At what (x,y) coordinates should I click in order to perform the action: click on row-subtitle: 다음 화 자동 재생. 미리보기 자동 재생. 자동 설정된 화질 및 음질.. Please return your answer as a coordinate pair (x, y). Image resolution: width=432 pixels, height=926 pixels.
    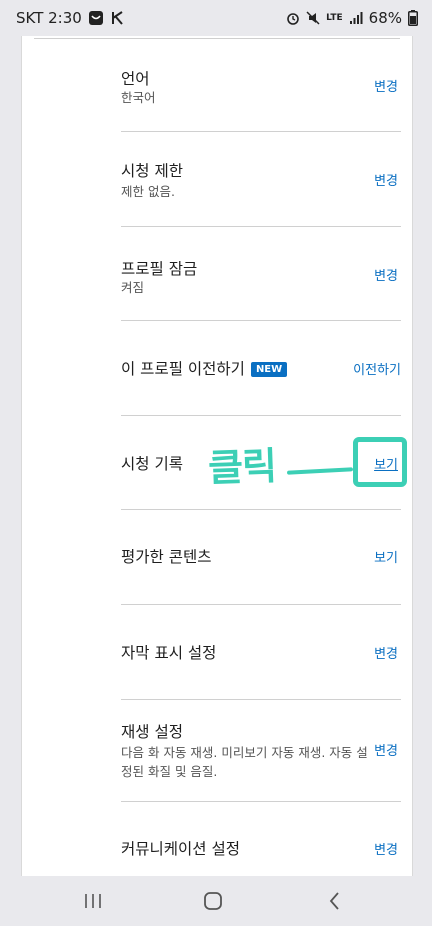
    Looking at the image, I should click on (244, 762).